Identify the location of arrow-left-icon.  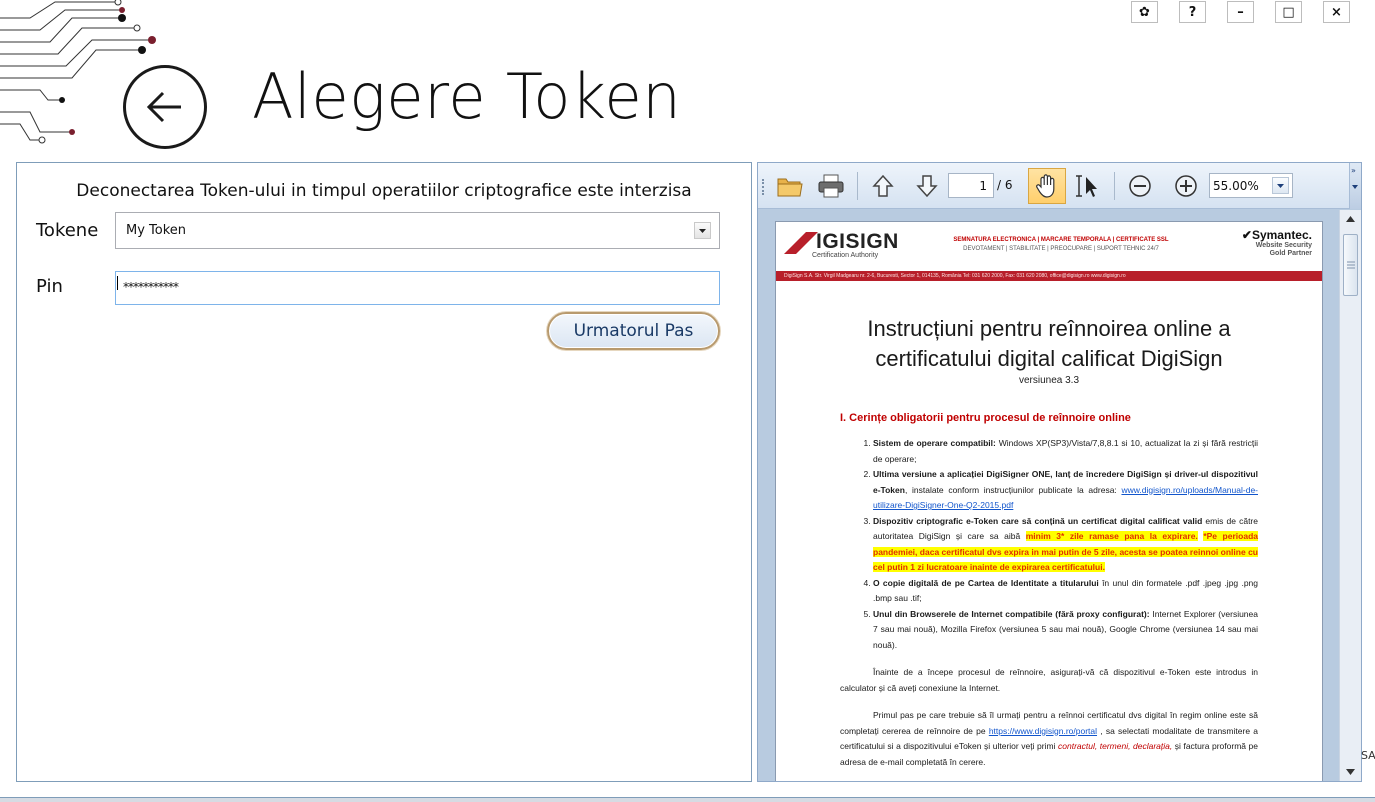
(163, 107).